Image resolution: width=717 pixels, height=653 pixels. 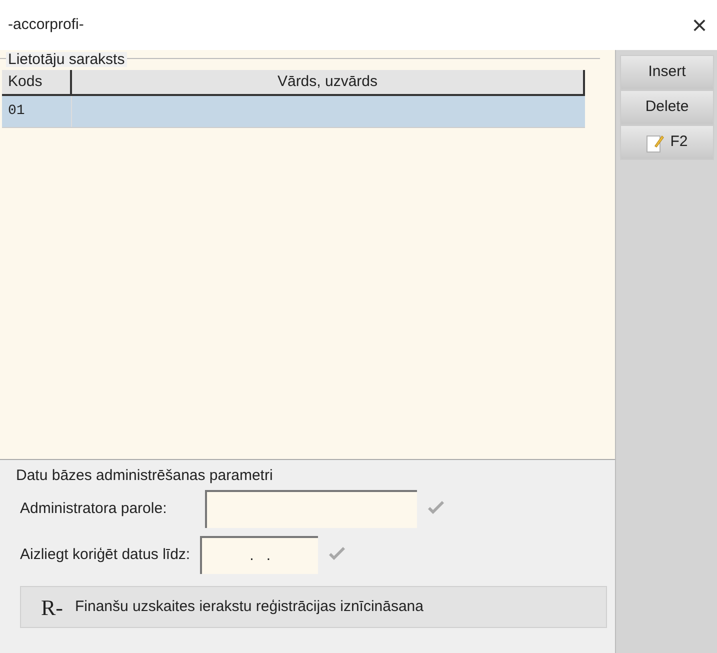 I want to click on date-field: . ., so click(x=259, y=555).